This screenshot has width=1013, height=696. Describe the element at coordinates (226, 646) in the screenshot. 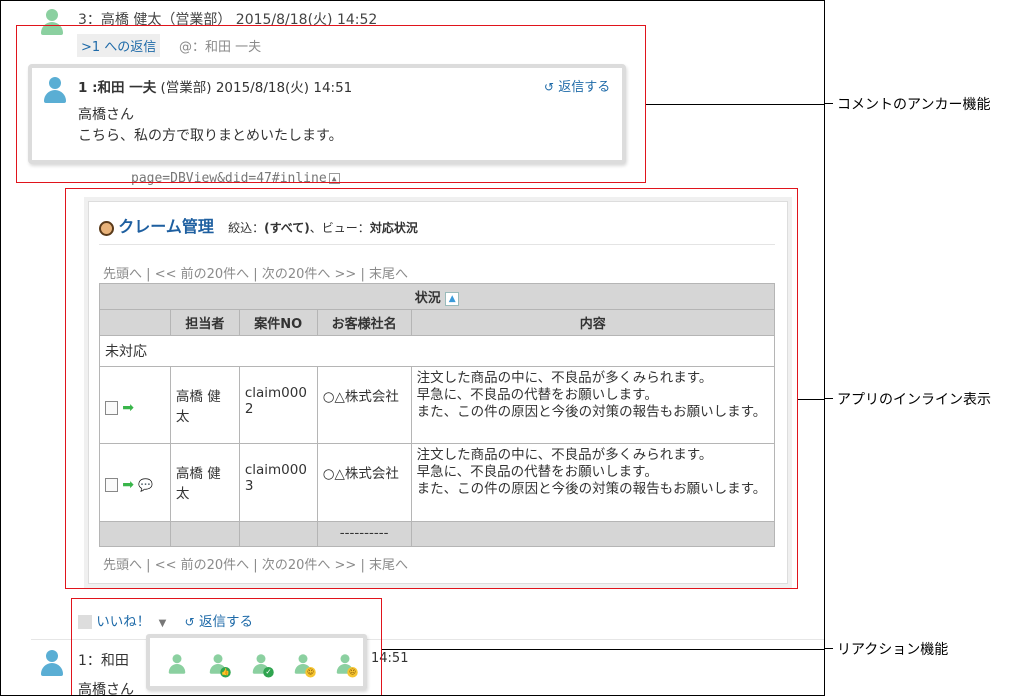

I see `reaction-callout-box` at that location.